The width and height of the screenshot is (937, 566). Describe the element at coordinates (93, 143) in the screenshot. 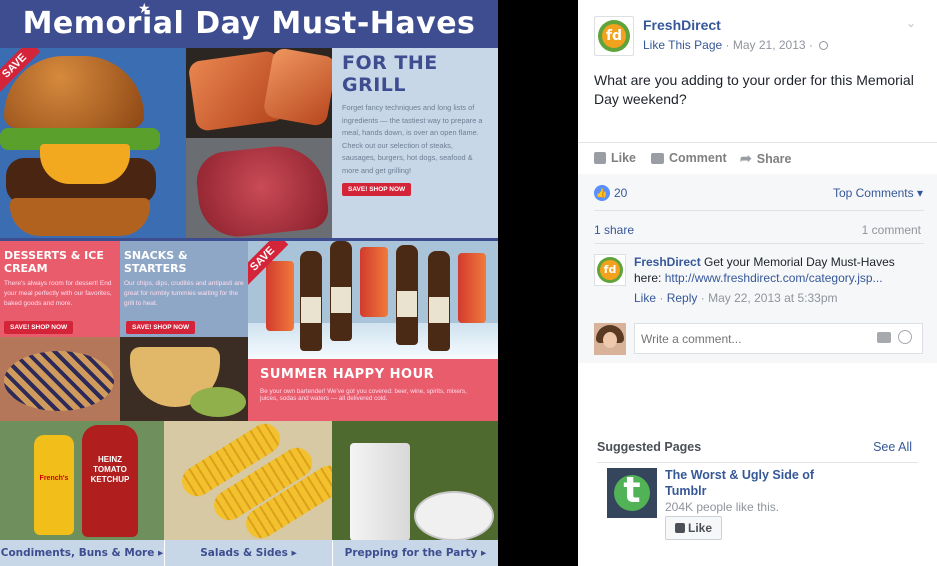

I see `burger-photo: SAVE` at that location.